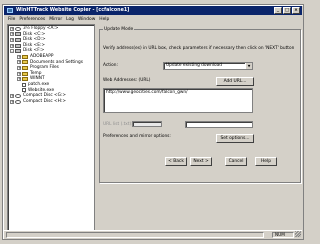  I want to click on help-button: Help, so click(266, 161).